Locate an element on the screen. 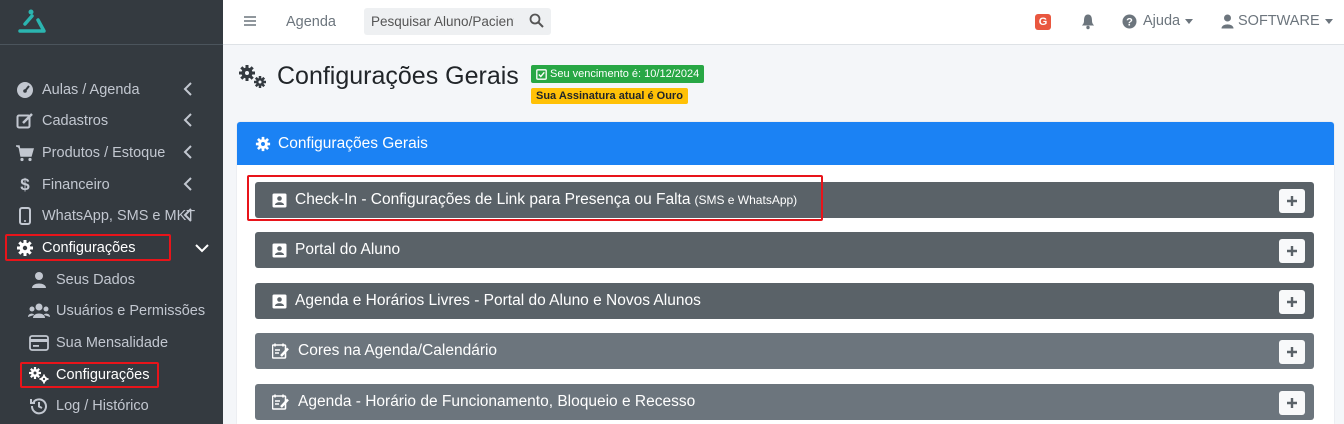  help-dropdown: ? Ajuda is located at coordinates (1158, 21).